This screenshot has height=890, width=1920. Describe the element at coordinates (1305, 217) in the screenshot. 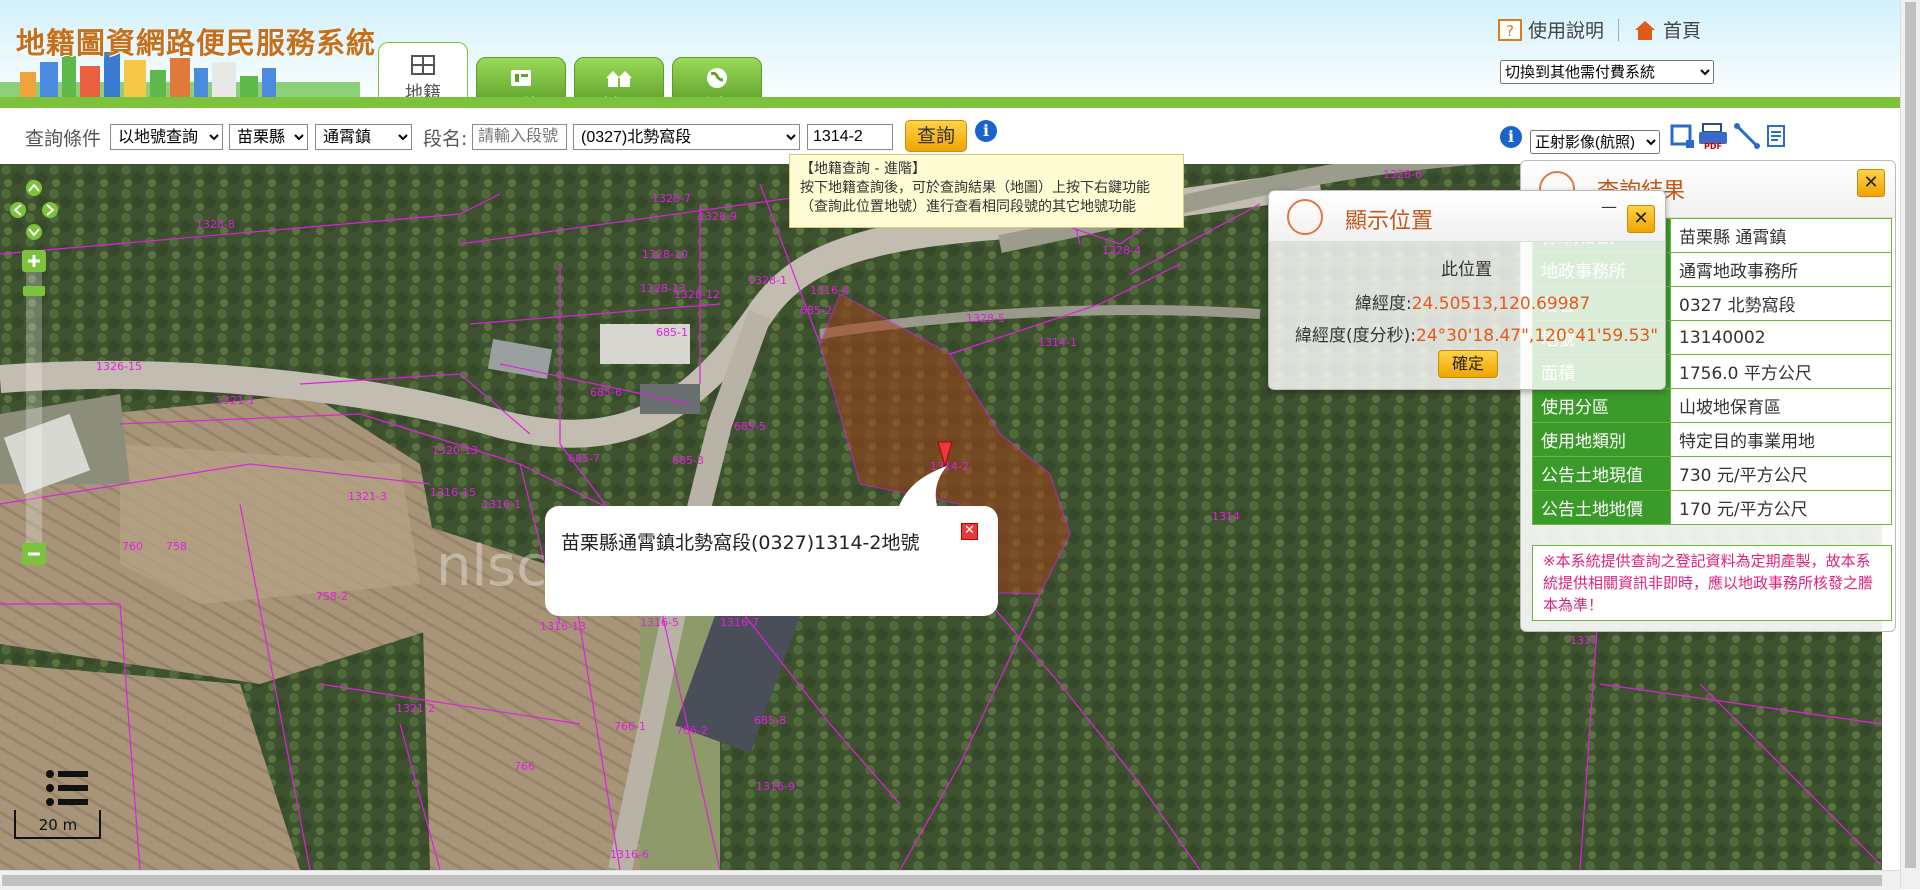

I see `position-icon` at that location.